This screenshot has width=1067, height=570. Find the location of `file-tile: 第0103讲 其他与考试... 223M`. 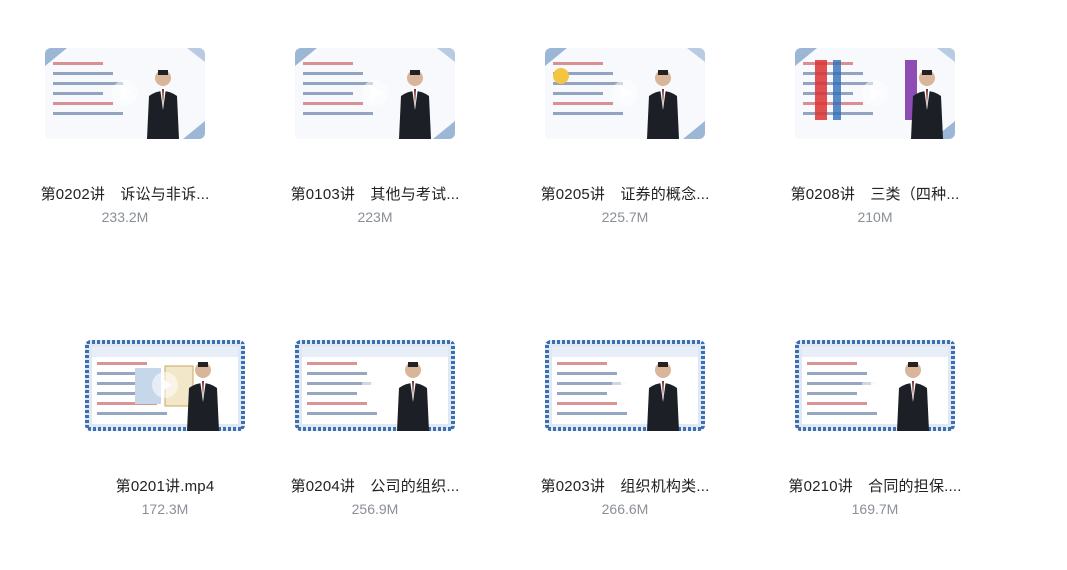

file-tile: 第0103讲 其他与考试... 223M is located at coordinates (375, 115).